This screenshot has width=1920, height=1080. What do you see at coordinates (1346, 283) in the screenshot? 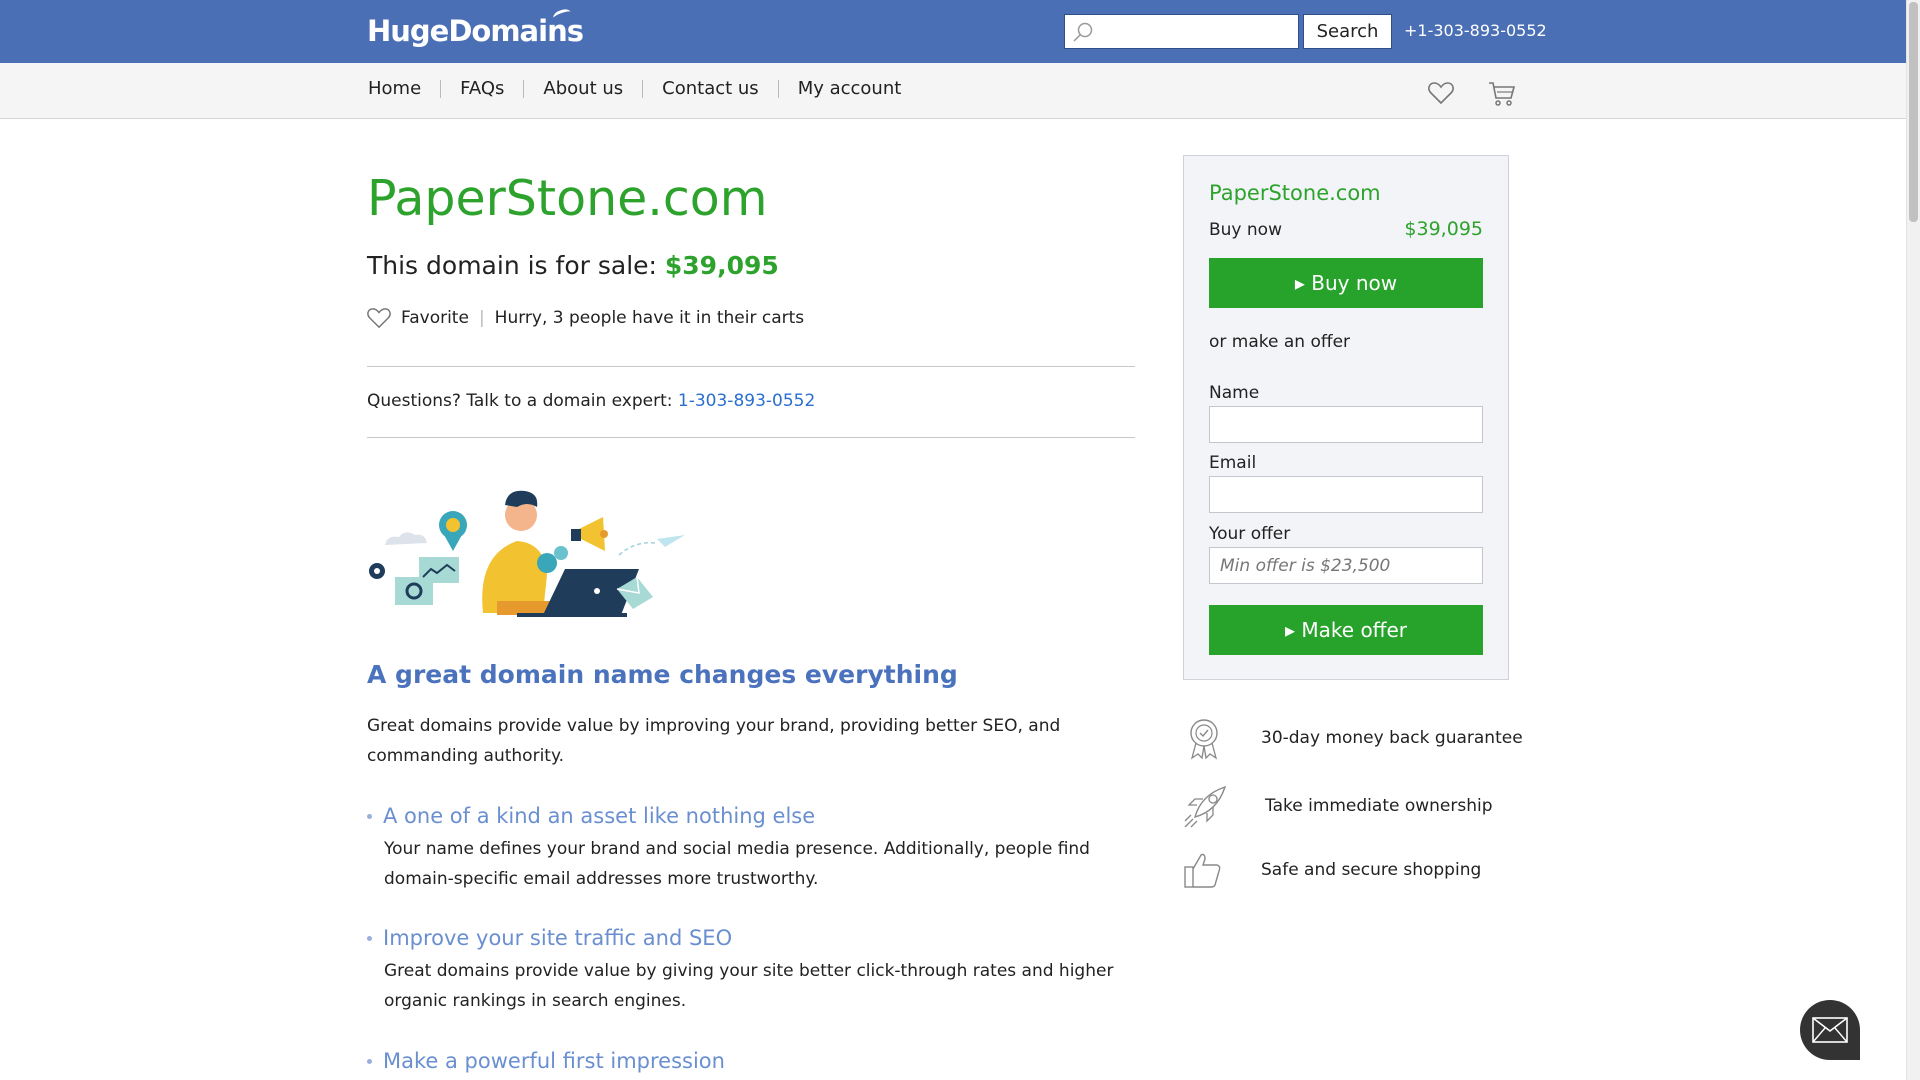
I see `buy-now-button: ▸ Buy now` at bounding box center [1346, 283].